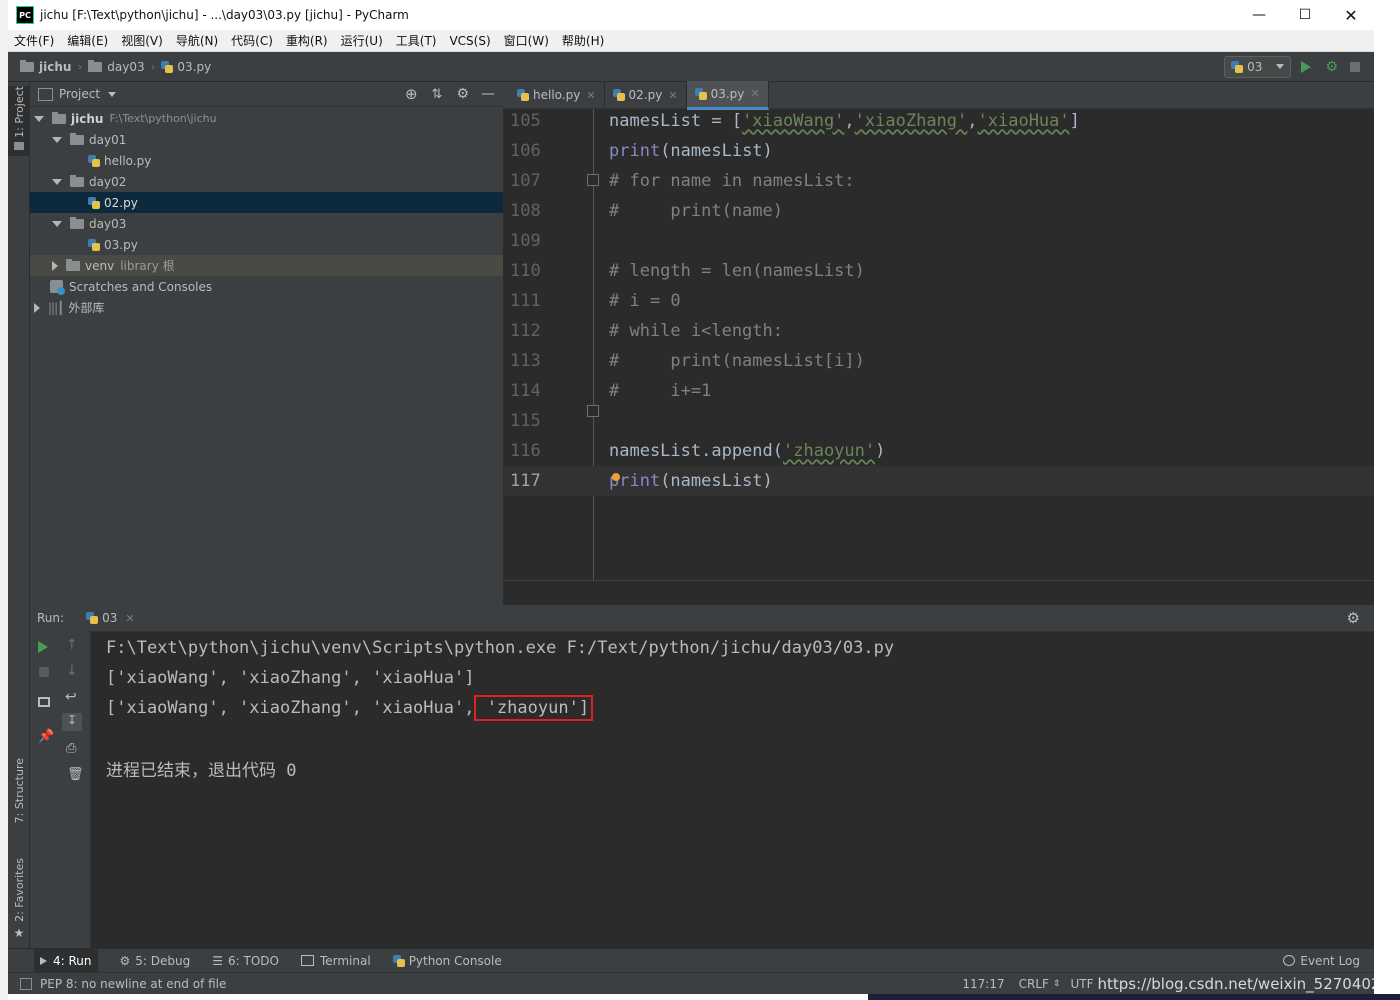 The width and height of the screenshot is (1400, 1000). What do you see at coordinates (525, 181) in the screenshot?
I see `line-number: 107` at bounding box center [525, 181].